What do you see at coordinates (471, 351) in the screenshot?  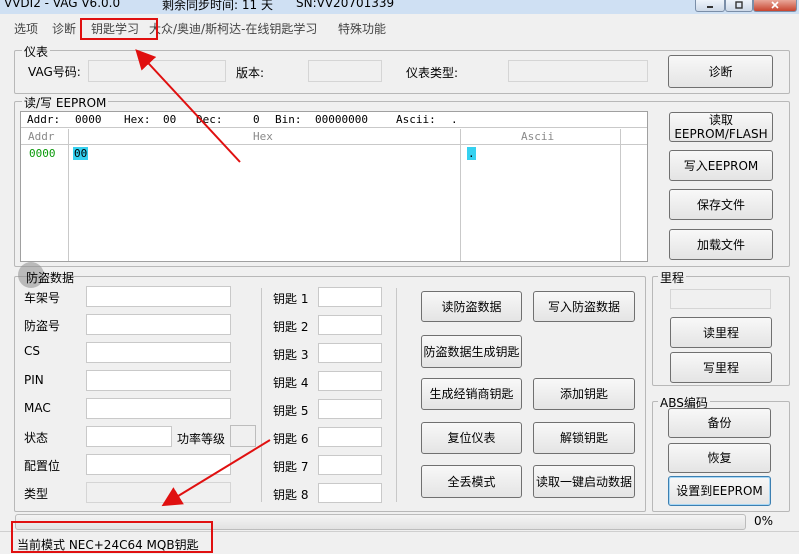 I see `generate-key-button: 防盗数据生成钥匙` at bounding box center [471, 351].